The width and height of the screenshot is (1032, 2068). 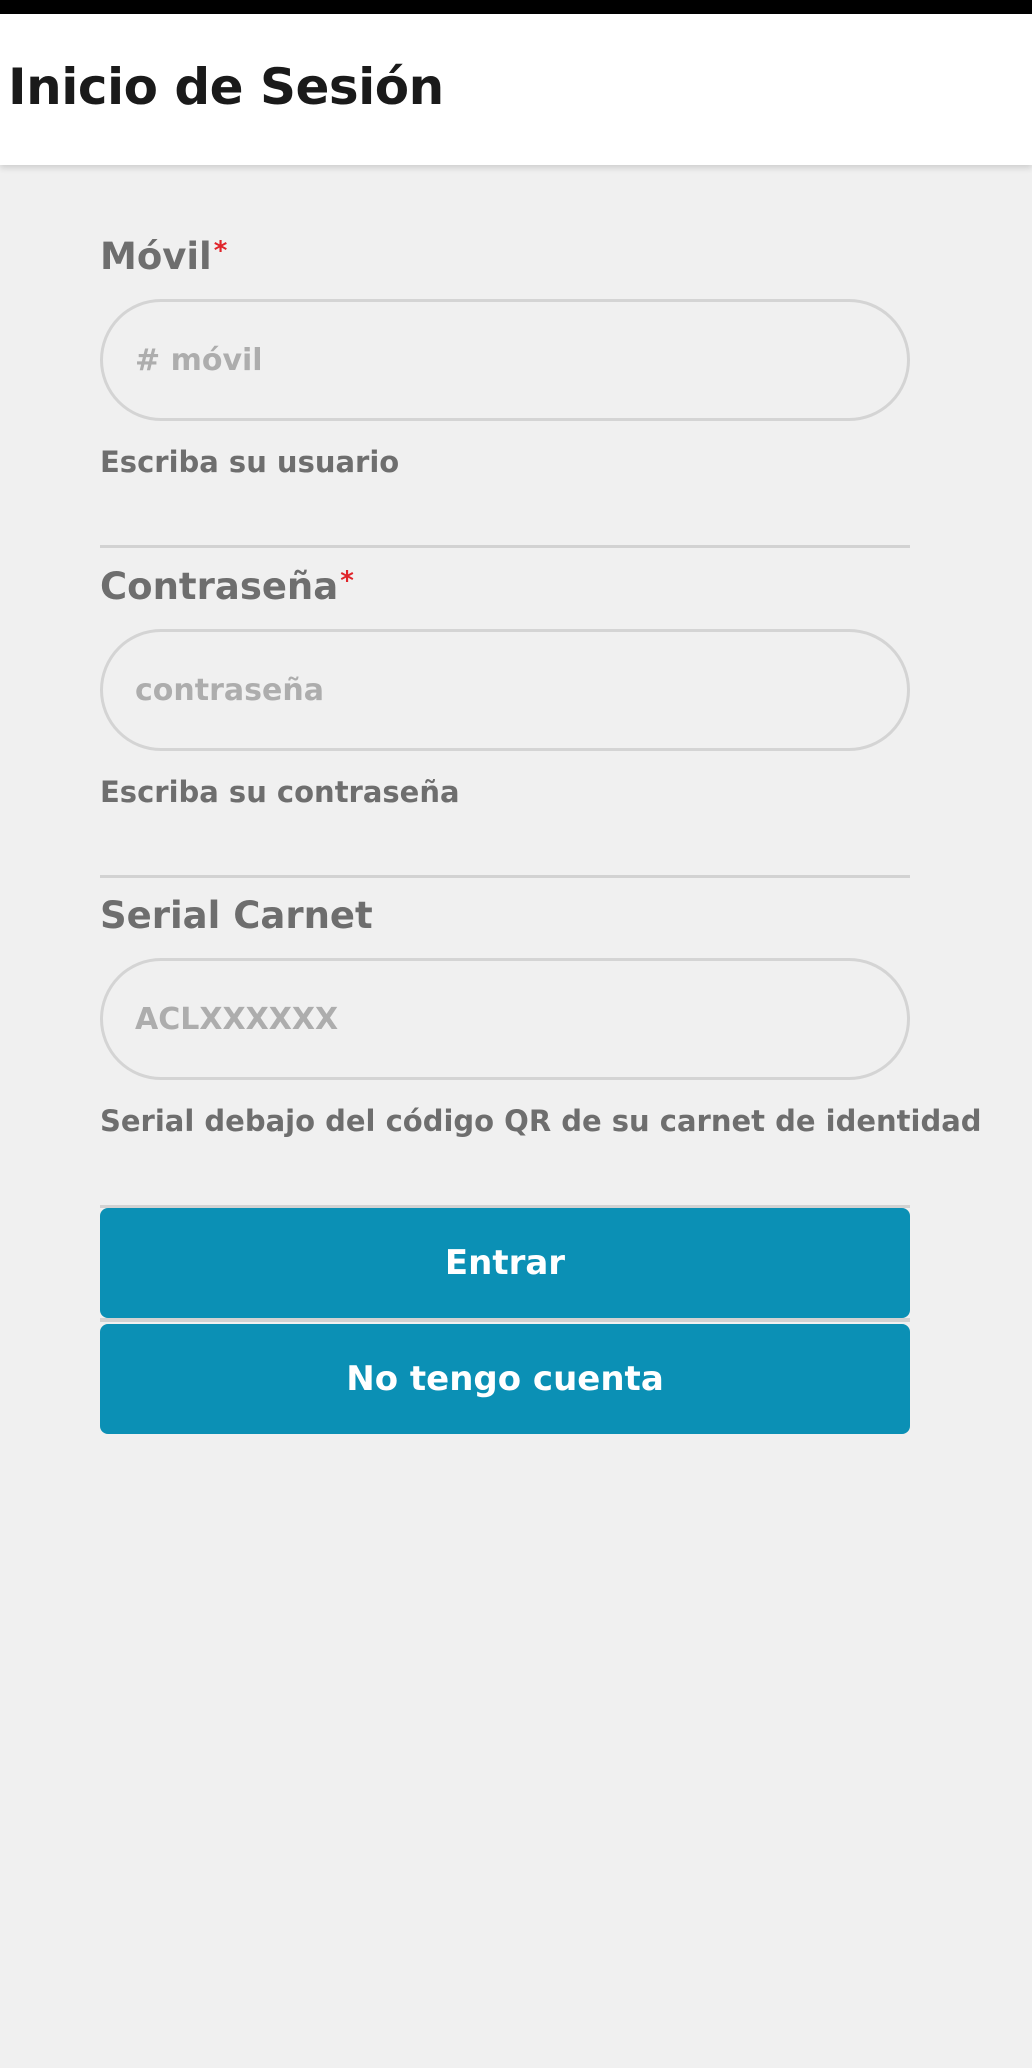 What do you see at coordinates (505, 1019) in the screenshot?
I see `serial-input` at bounding box center [505, 1019].